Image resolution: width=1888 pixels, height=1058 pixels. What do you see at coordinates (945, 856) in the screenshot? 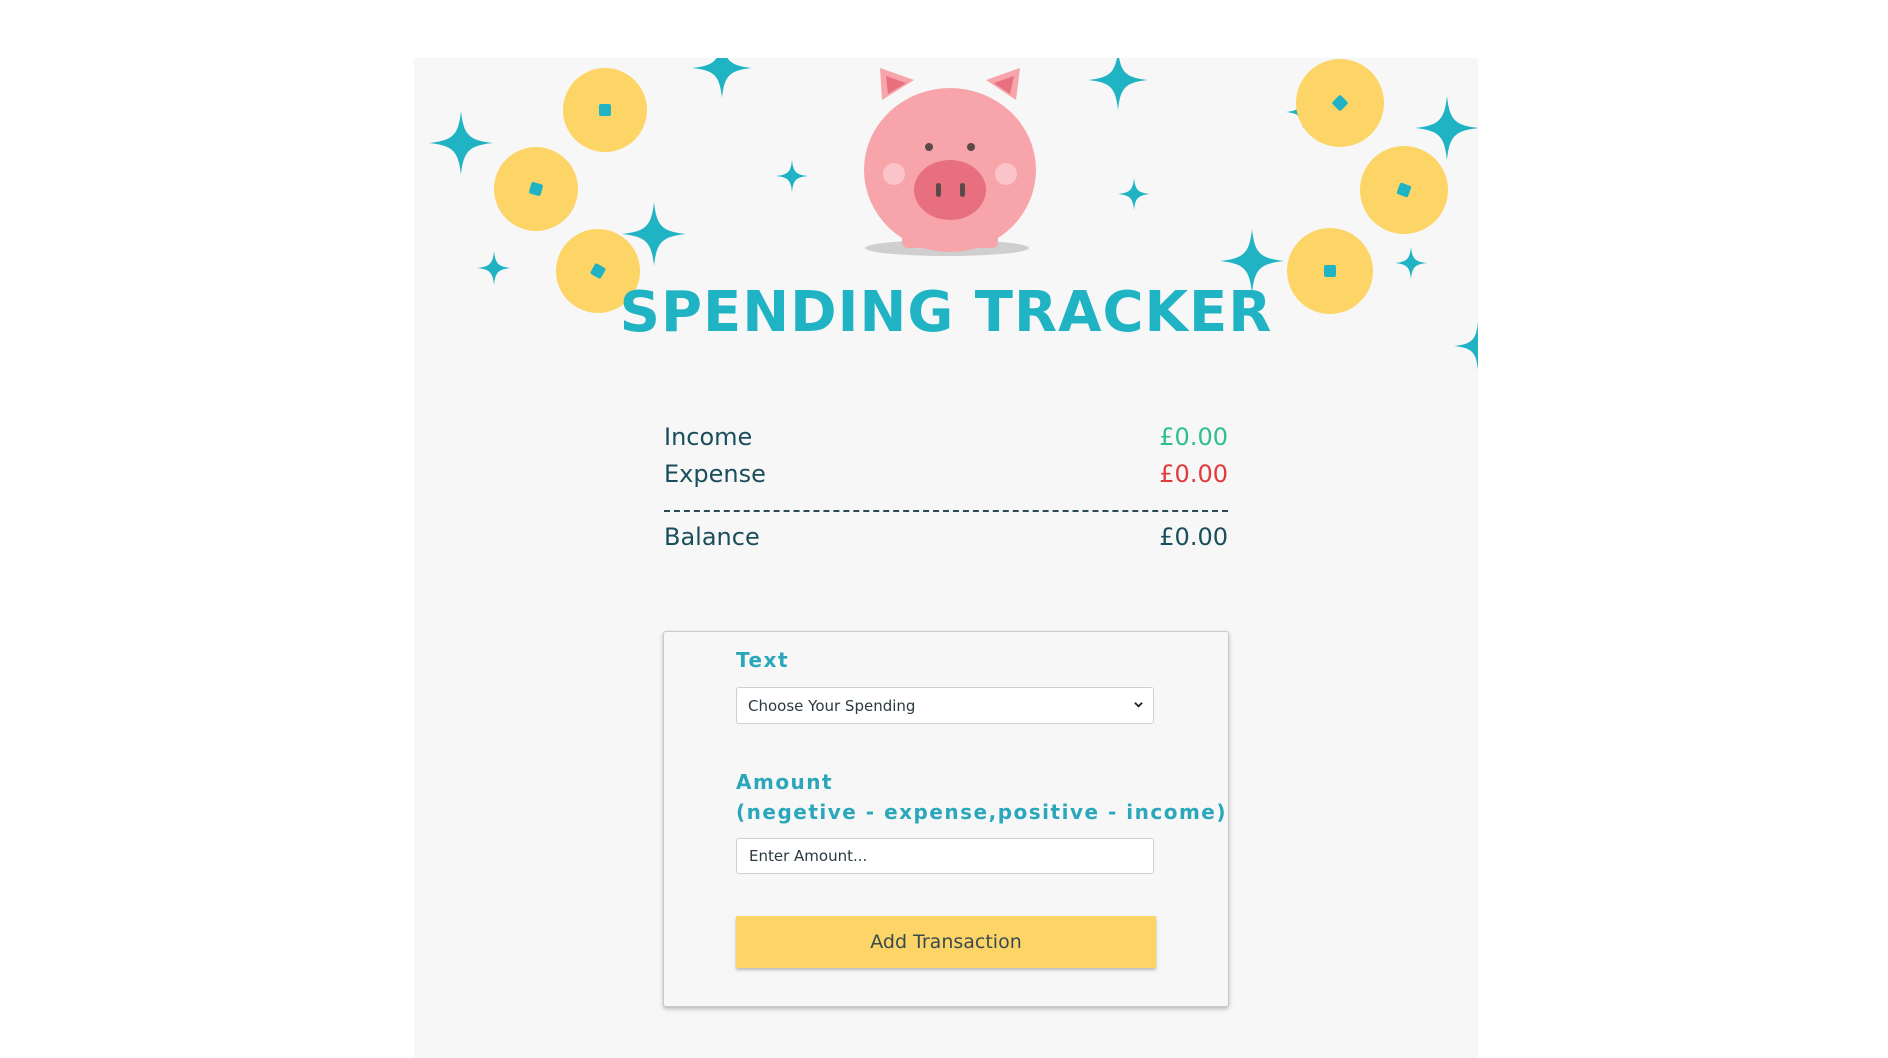
I see `amount-input` at bounding box center [945, 856].